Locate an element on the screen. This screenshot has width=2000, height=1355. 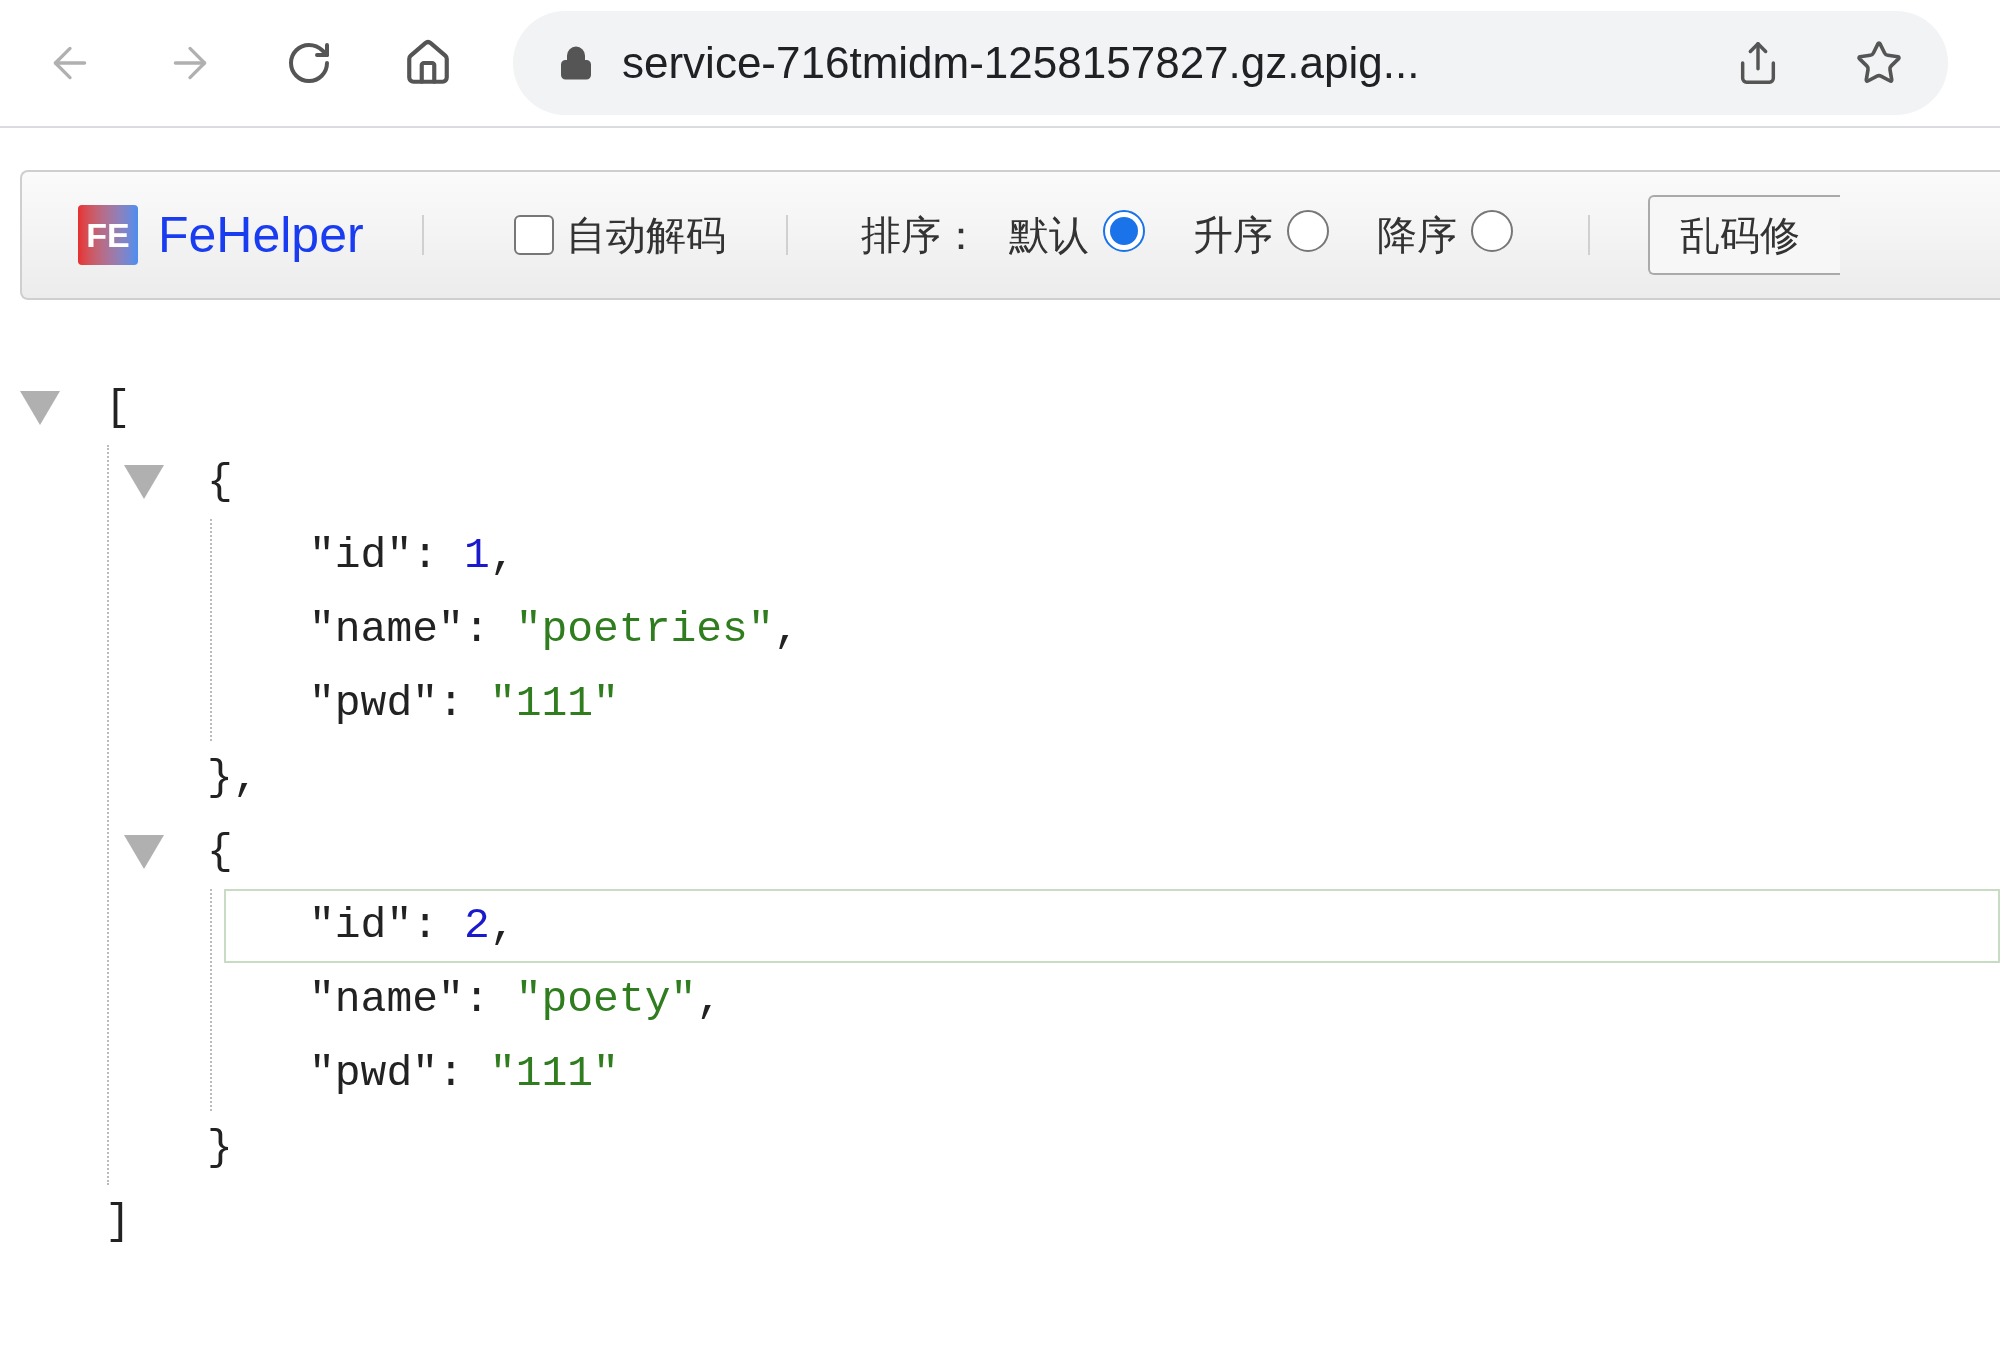
auto-decode-checkbox is located at coordinates (533, 235).